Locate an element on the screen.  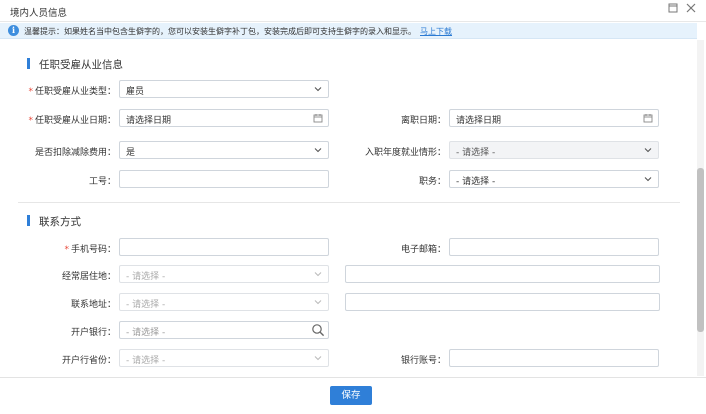
employment-date-placeholder: 请选择日期 is located at coordinates (149, 121).